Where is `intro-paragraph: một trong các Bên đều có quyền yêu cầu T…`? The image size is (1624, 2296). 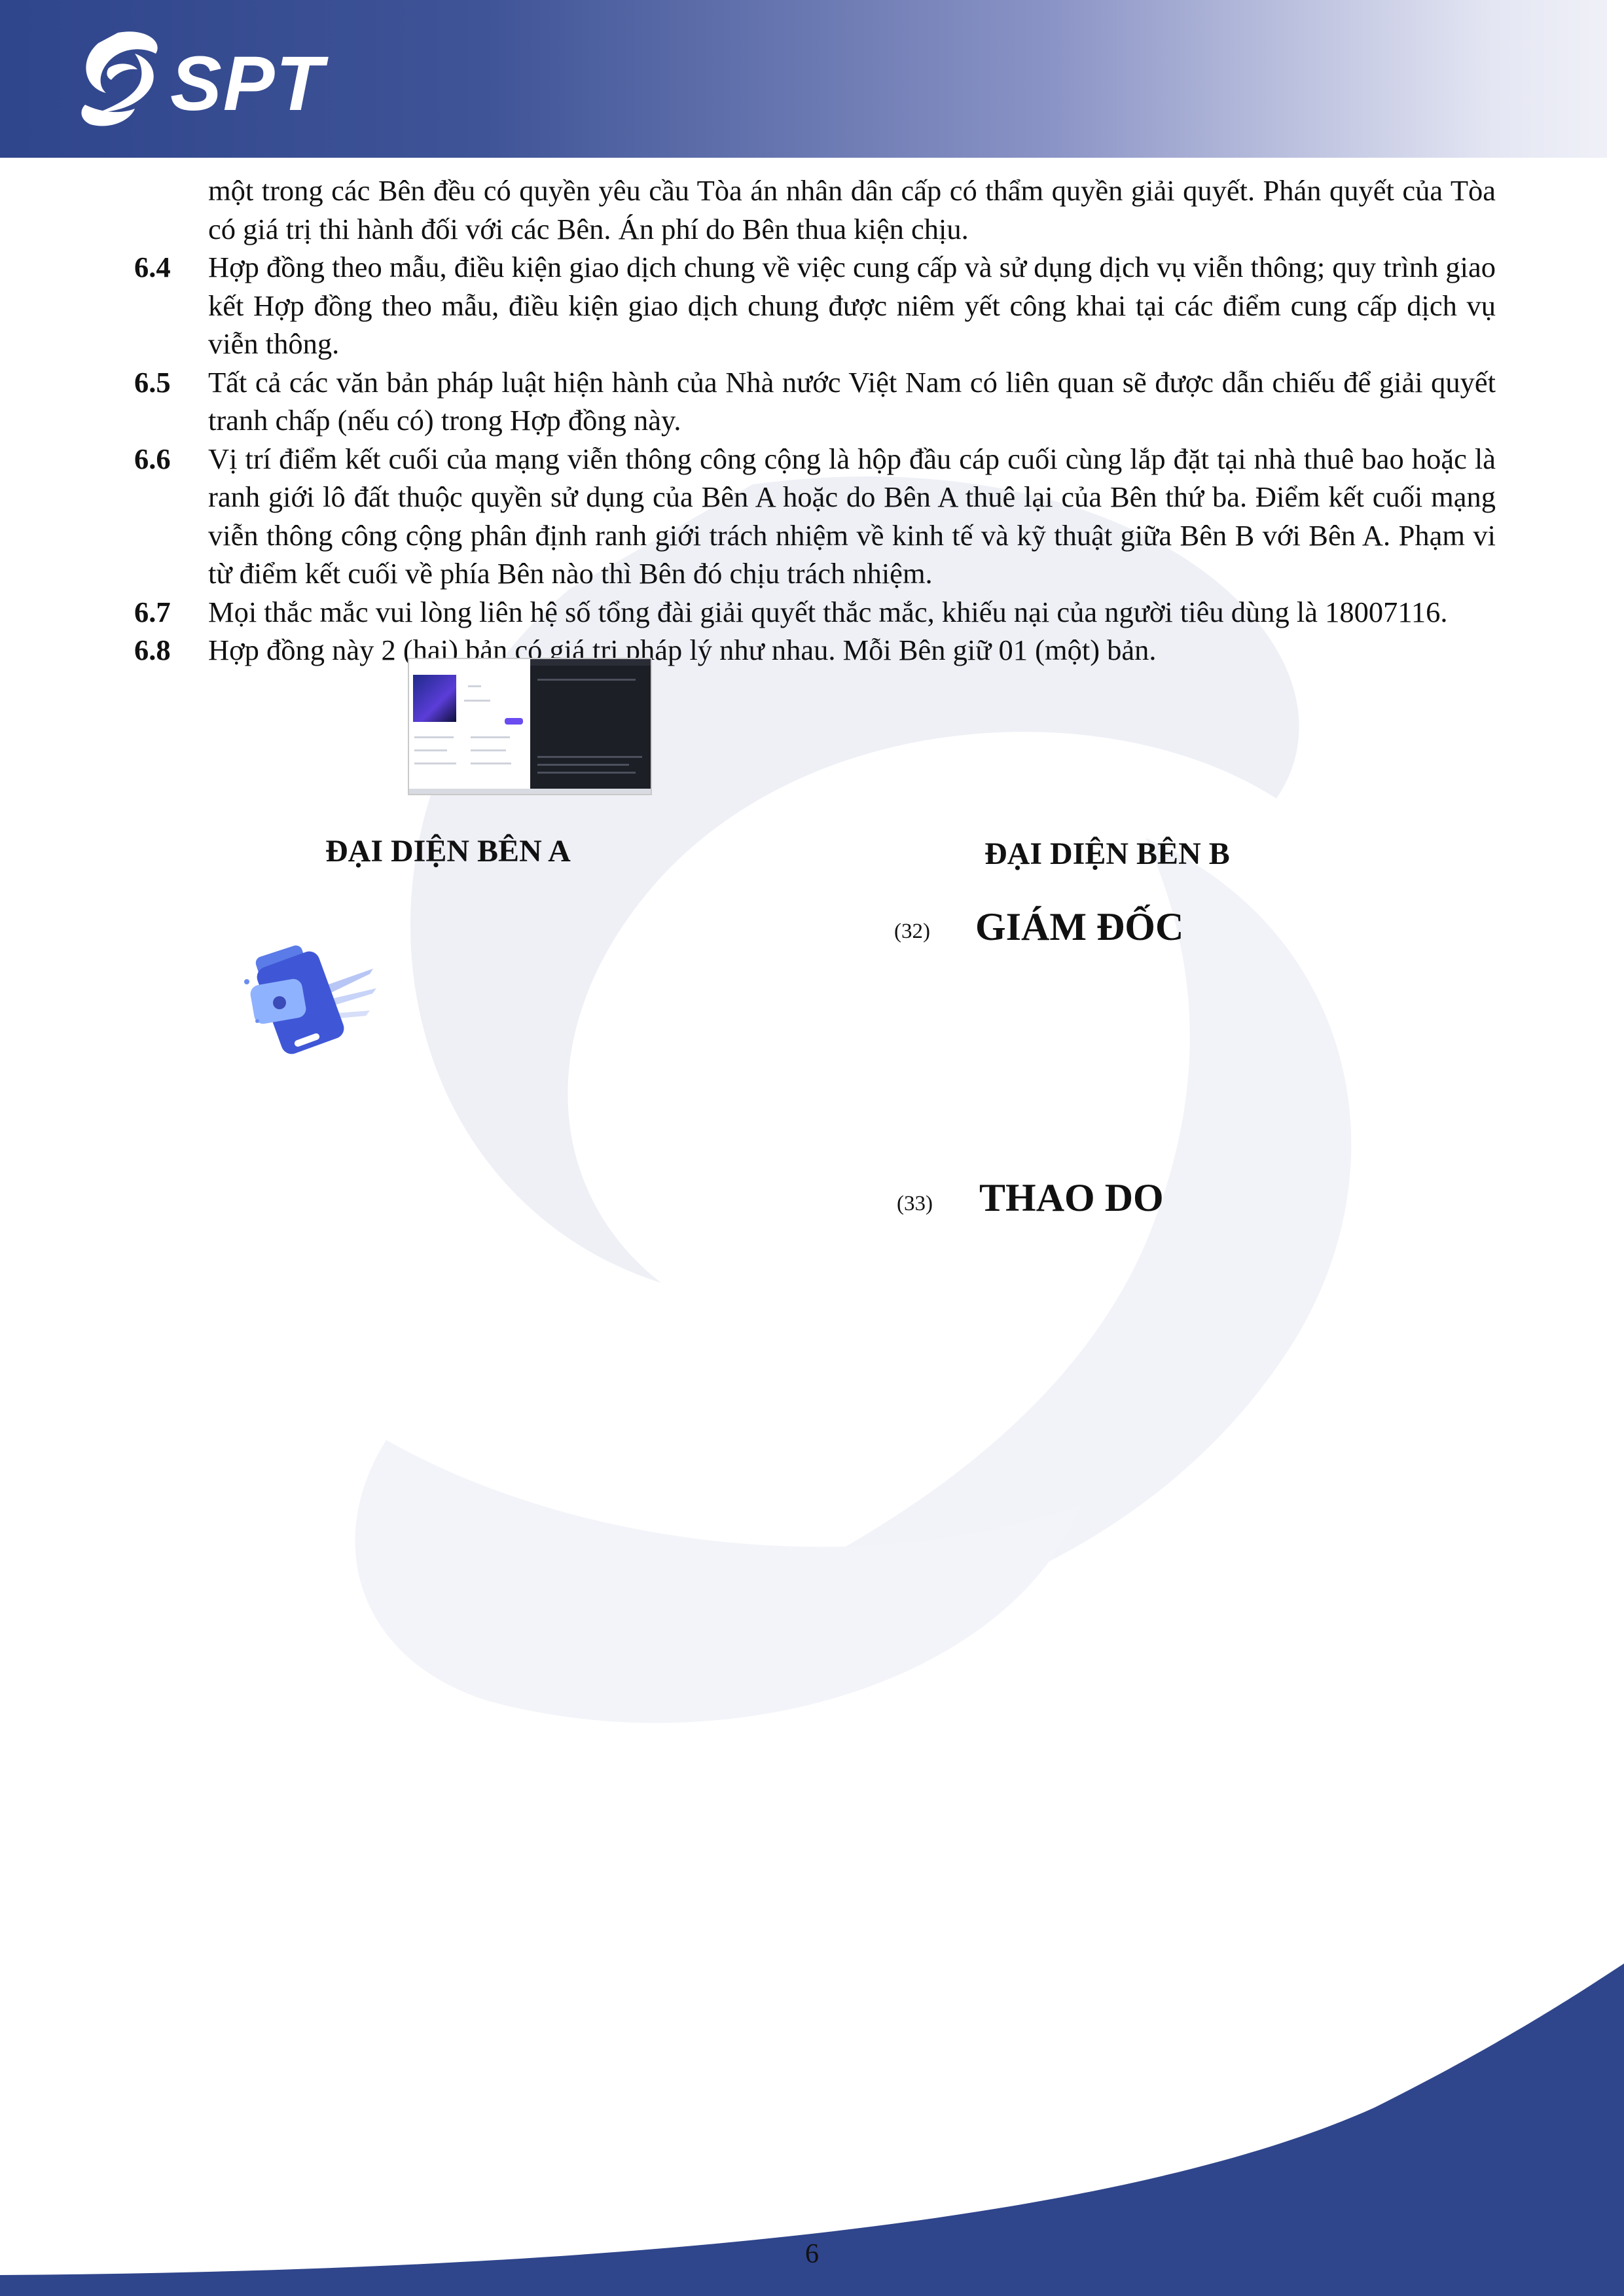 intro-paragraph: một trong các Bên đều có quyền yêu cầu T… is located at coordinates (852, 210).